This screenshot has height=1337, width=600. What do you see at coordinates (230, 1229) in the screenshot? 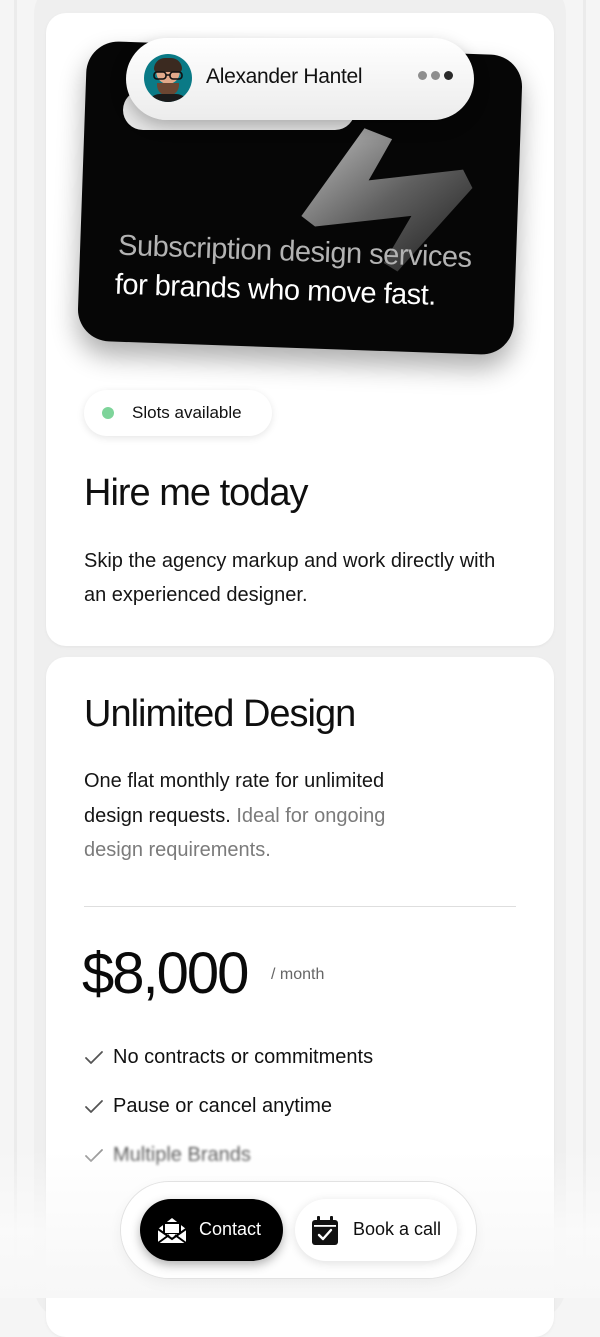
I see `contact-label: Contact` at bounding box center [230, 1229].